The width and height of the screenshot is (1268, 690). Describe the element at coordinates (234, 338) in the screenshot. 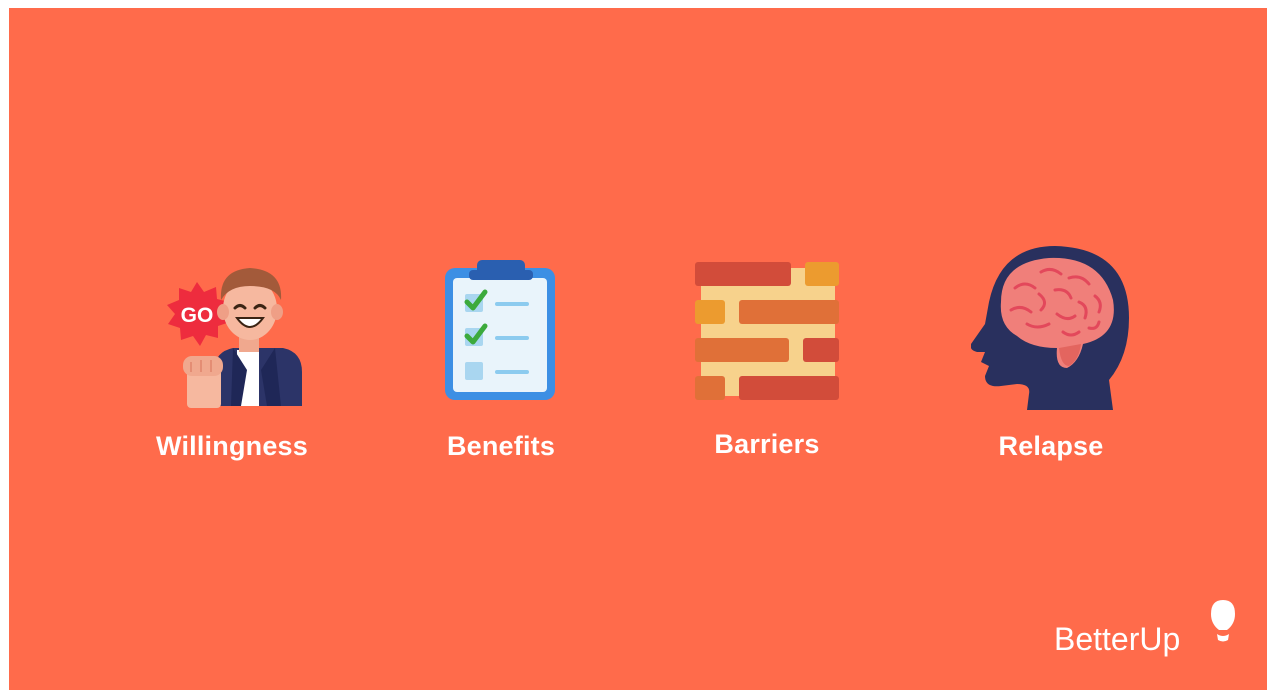

I see `go-person-icon: GO` at that location.